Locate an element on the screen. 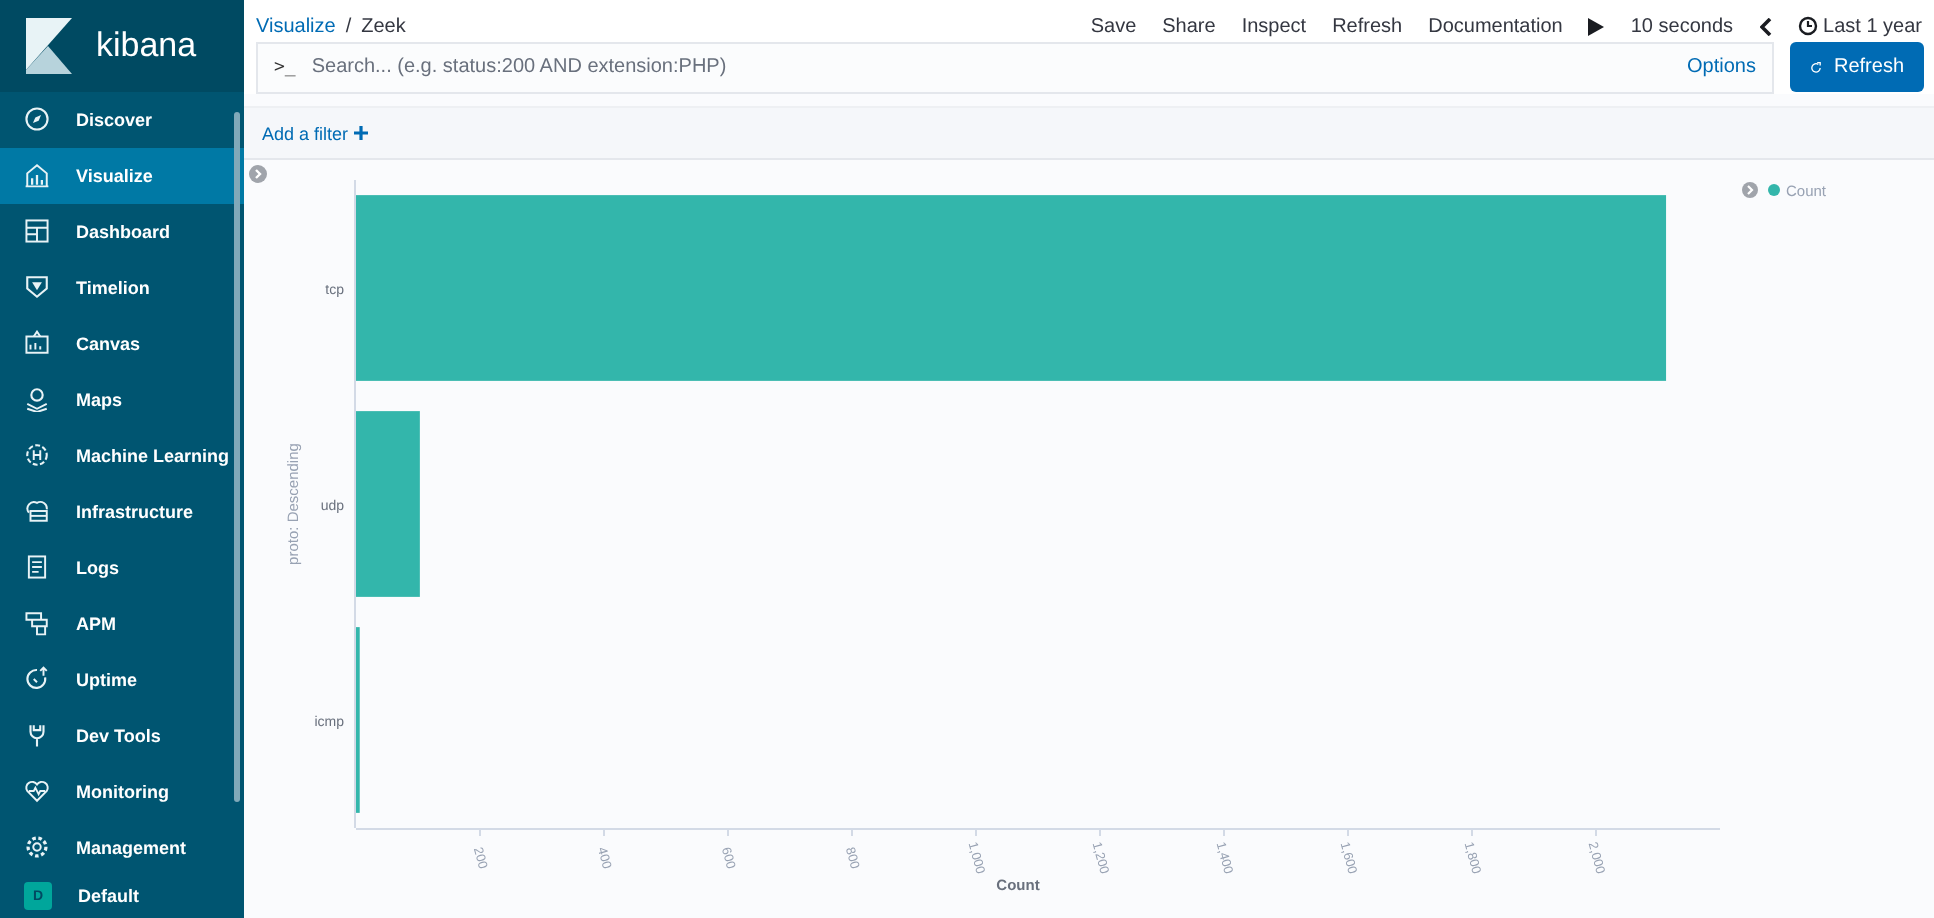  nav-item: Management is located at coordinates (122, 847).